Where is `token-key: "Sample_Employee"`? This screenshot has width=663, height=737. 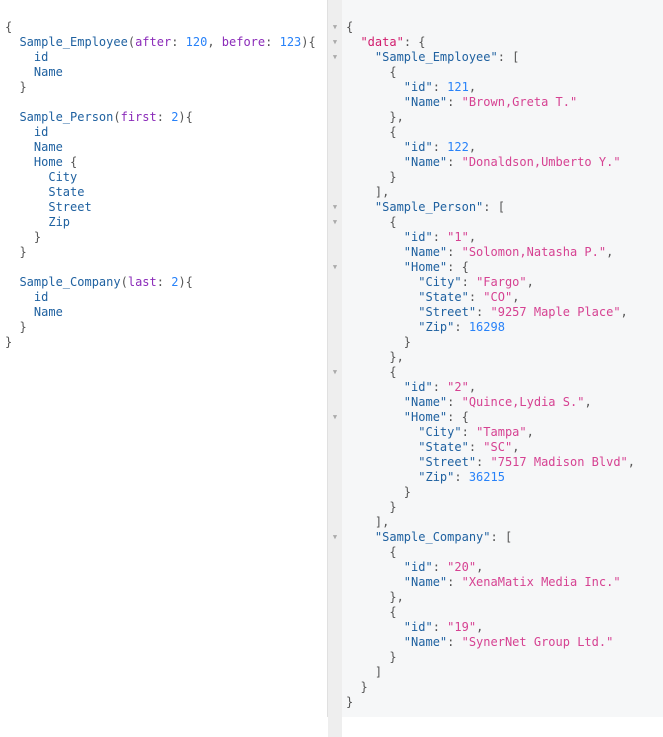 token-key: "Sample_Employee" is located at coordinates (436, 57).